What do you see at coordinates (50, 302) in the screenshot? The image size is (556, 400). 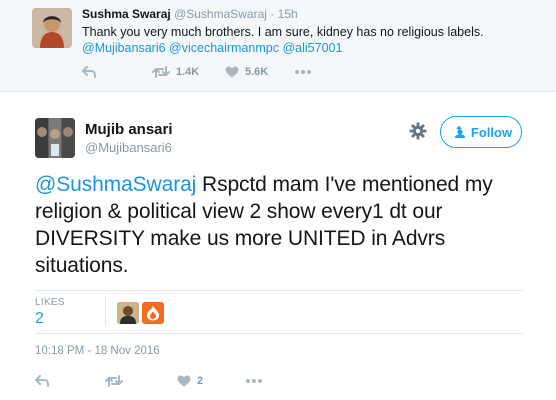 I see `likes-label: LIKES` at bounding box center [50, 302].